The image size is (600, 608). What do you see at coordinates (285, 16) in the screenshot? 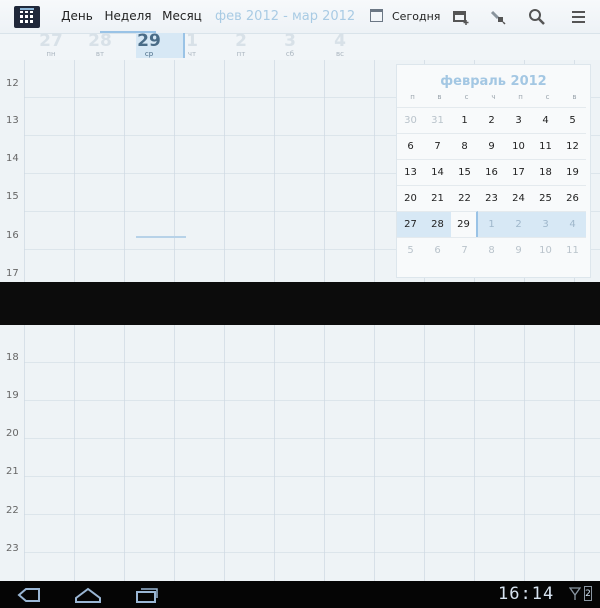
I see `date-range-title: фев 2012 - мар 2012` at bounding box center [285, 16].